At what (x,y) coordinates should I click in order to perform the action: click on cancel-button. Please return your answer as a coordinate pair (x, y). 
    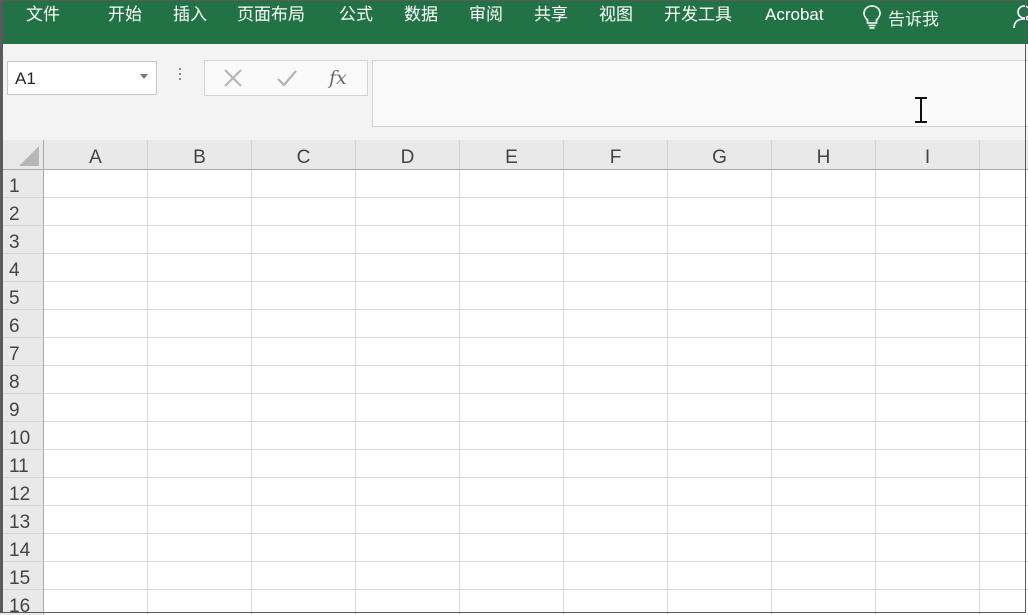
    Looking at the image, I should click on (233, 78).